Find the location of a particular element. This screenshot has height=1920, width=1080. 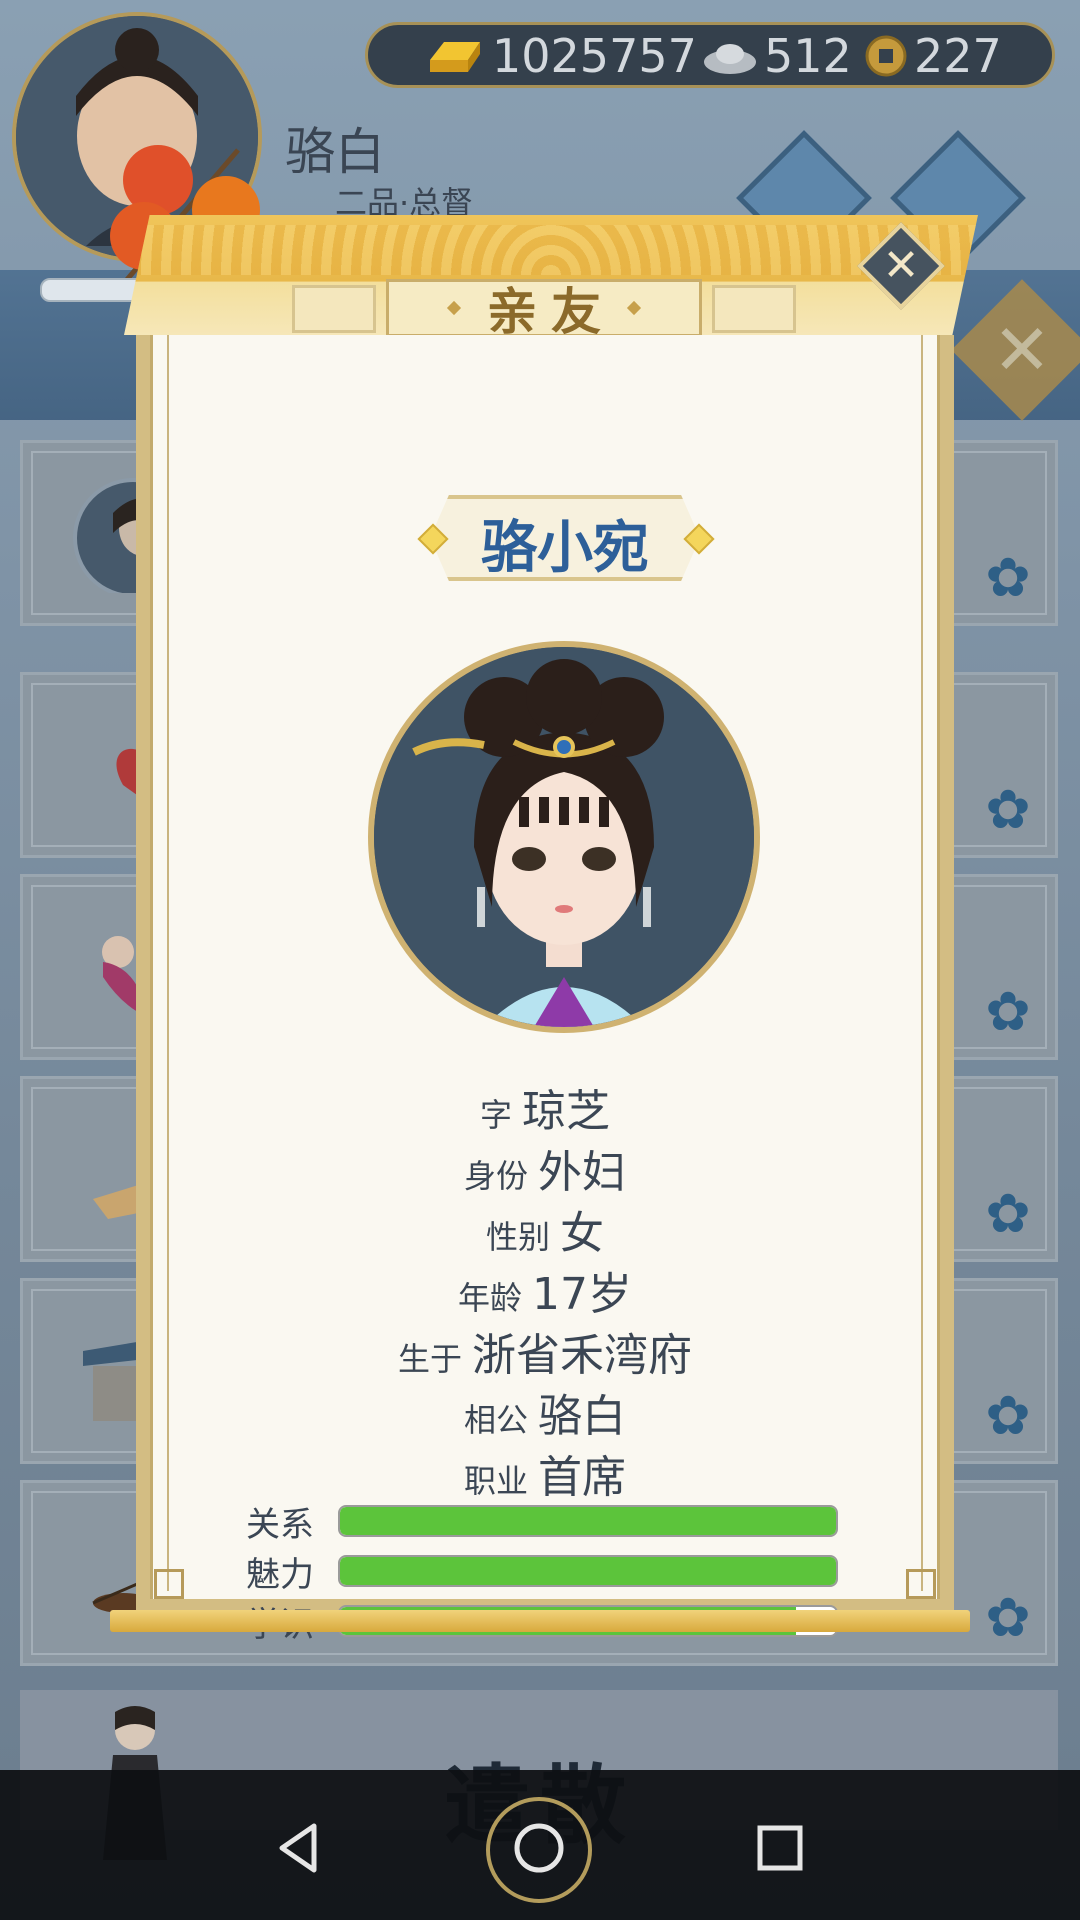

home-icon is located at coordinates (539, 1848).